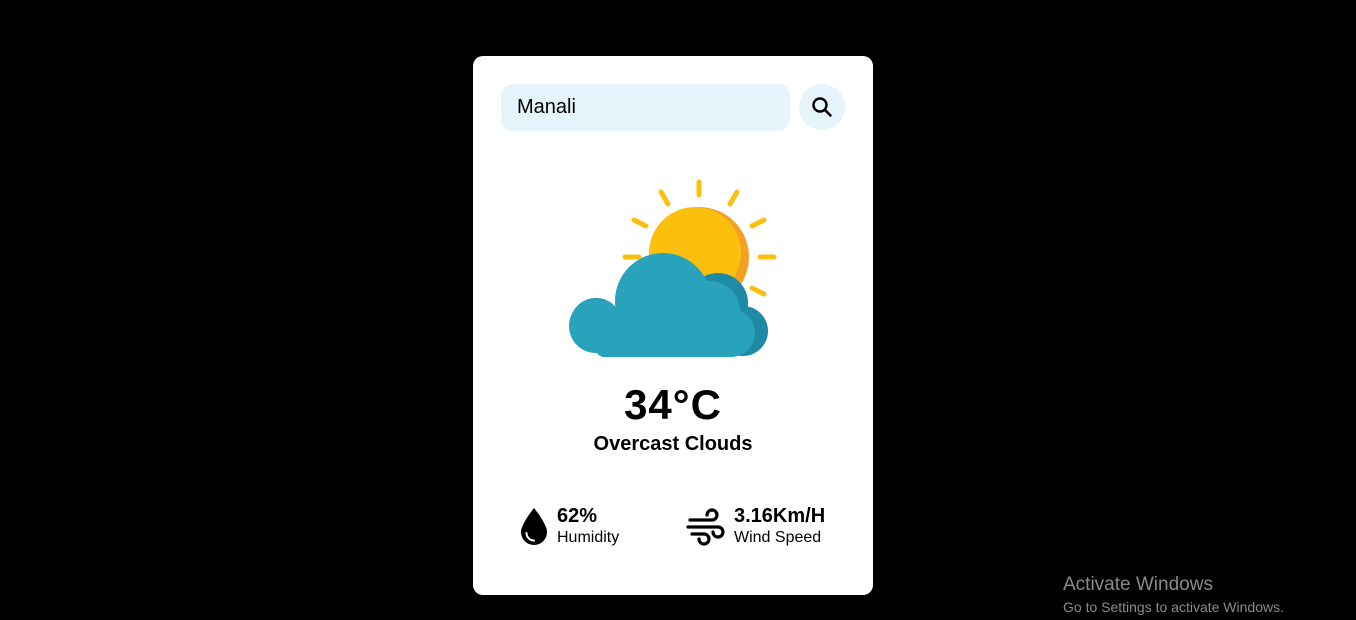 The image size is (1356, 620). What do you see at coordinates (546, 107) in the screenshot?
I see `search-input-value: Manali` at bounding box center [546, 107].